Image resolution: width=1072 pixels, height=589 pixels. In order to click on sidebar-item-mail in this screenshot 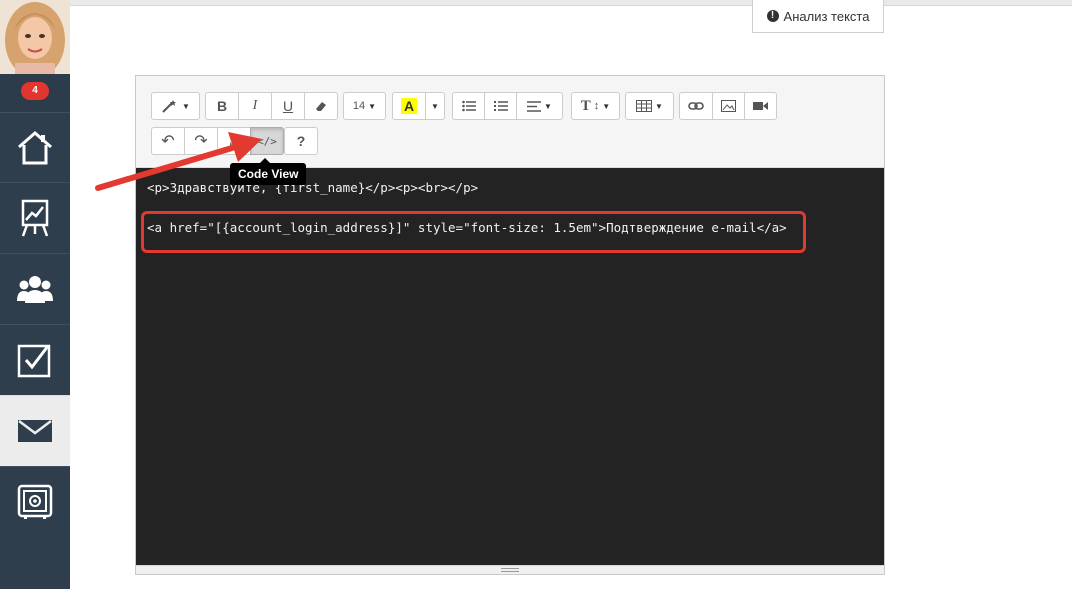, I will do `click(35, 430)`.